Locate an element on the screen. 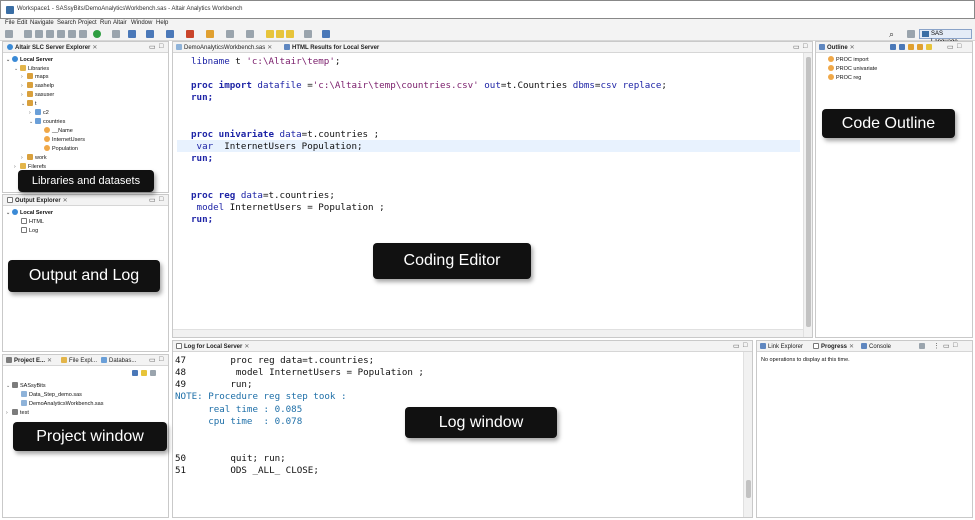 The height and width of the screenshot is (520, 975). tab-log: Log for Local Server ✕ is located at coordinates (212, 346).